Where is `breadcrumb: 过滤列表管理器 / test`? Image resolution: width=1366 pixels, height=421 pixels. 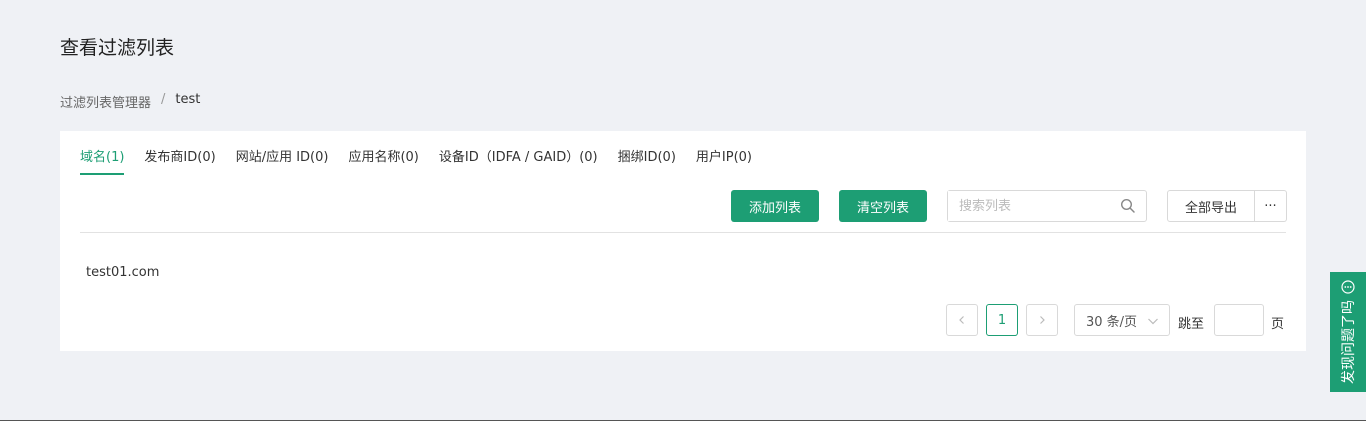
breadcrumb: 过滤列表管理器 / test is located at coordinates (130, 101).